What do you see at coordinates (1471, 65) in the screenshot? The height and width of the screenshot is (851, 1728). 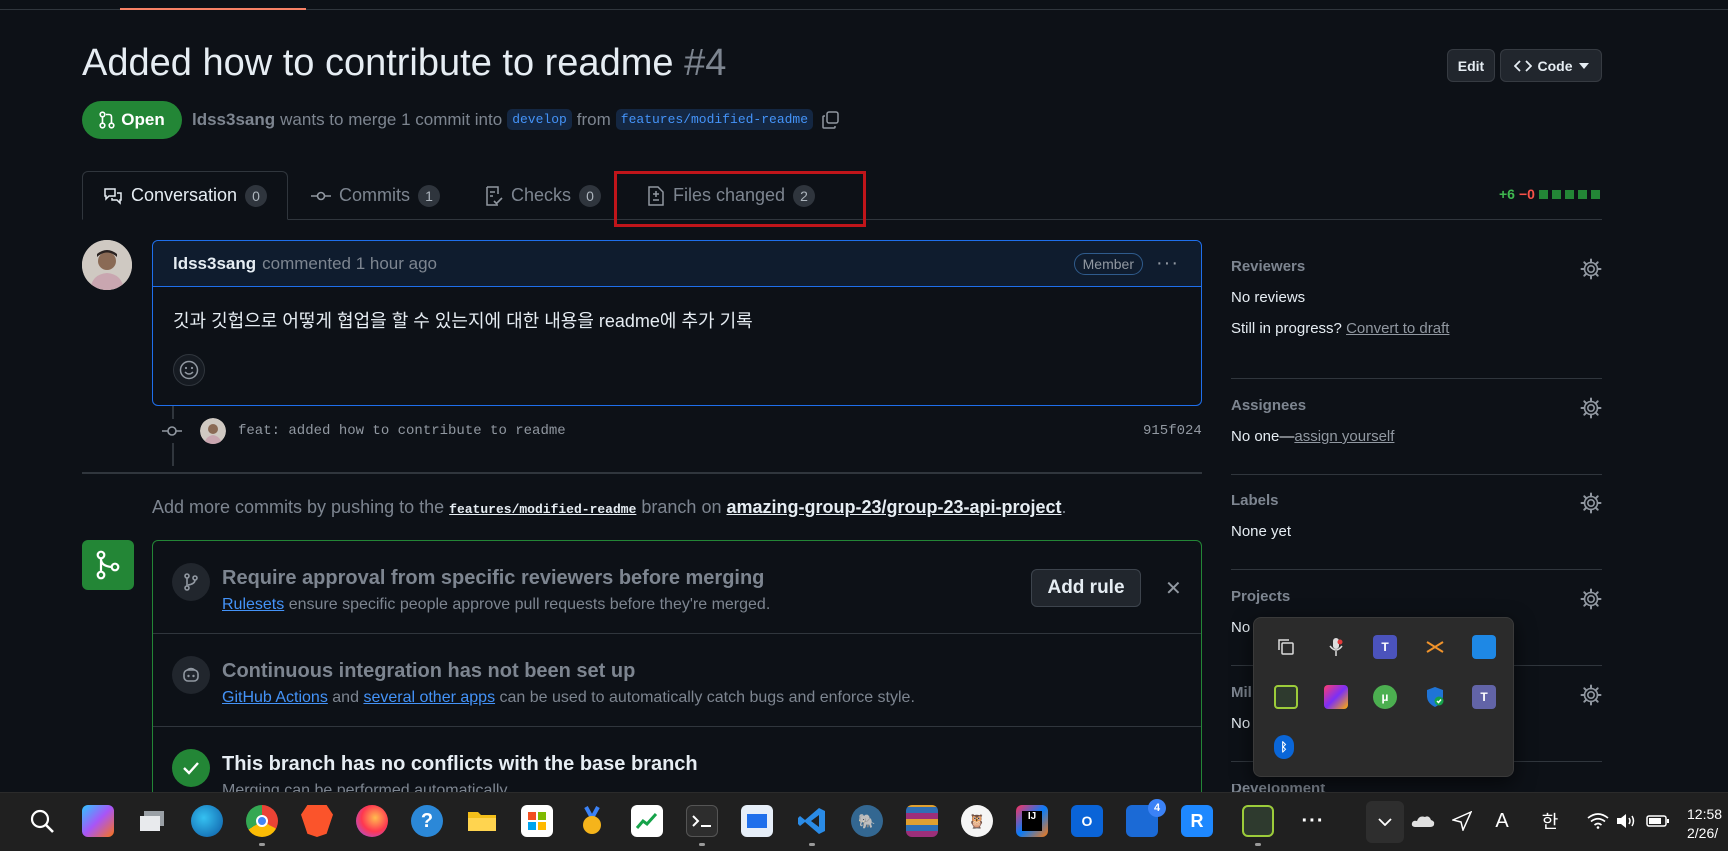 I see `edit-button: Edit` at bounding box center [1471, 65].